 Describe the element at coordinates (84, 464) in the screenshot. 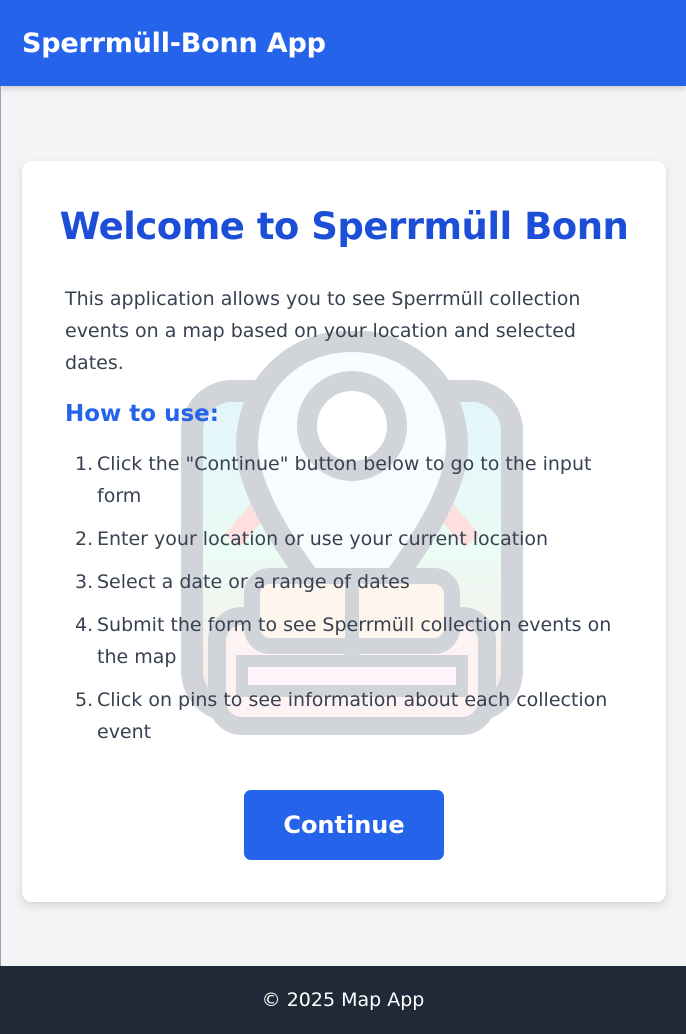

I see `step-number: 1.` at that location.